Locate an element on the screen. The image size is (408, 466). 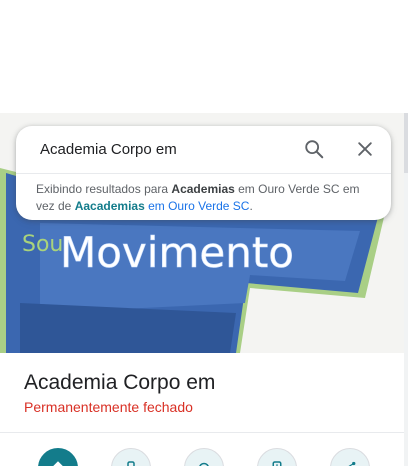
logo-text: Movimento is located at coordinates (177, 252).